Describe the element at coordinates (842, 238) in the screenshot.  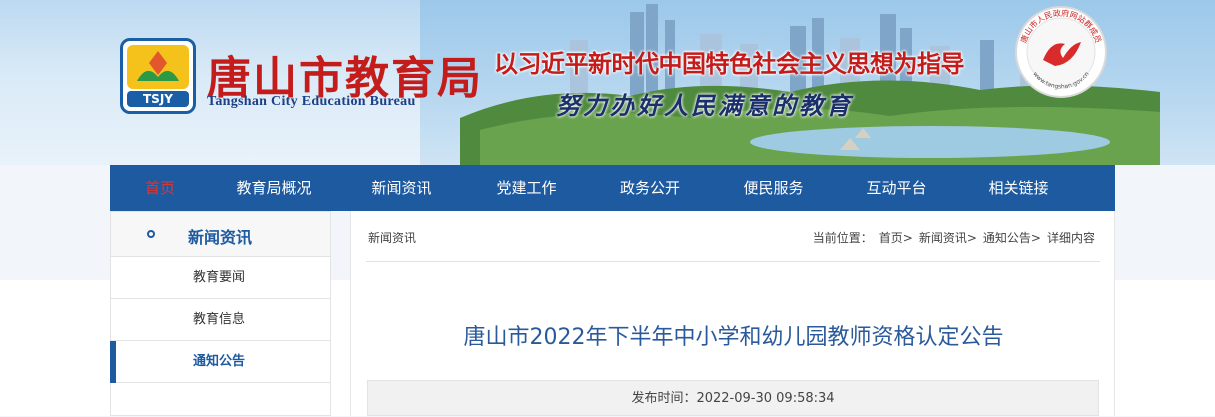
I see `breadcrumb-label: 当前位置：` at that location.